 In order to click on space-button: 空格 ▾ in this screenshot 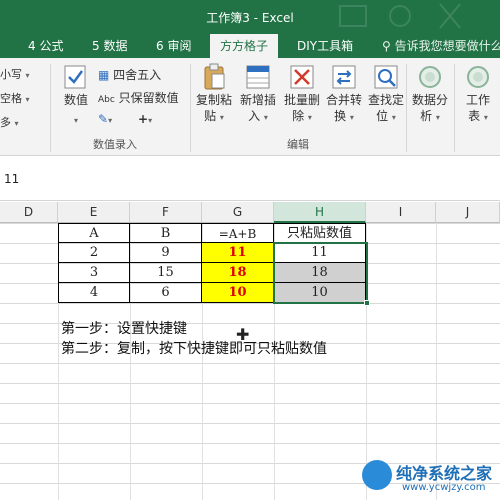, I will do `click(15, 98)`.